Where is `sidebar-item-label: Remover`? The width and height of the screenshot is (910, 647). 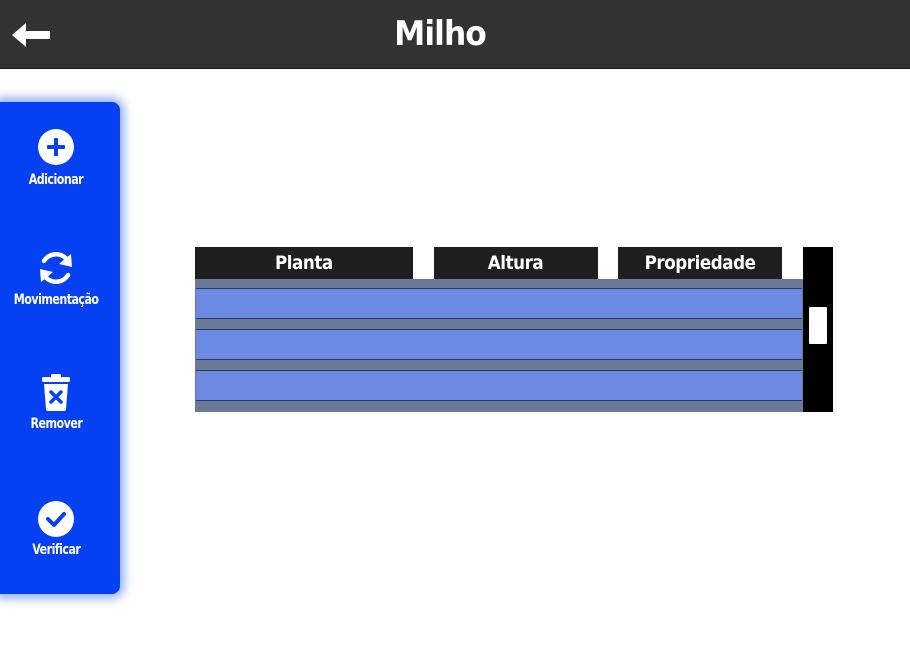
sidebar-item-label: Remover is located at coordinates (56, 424).